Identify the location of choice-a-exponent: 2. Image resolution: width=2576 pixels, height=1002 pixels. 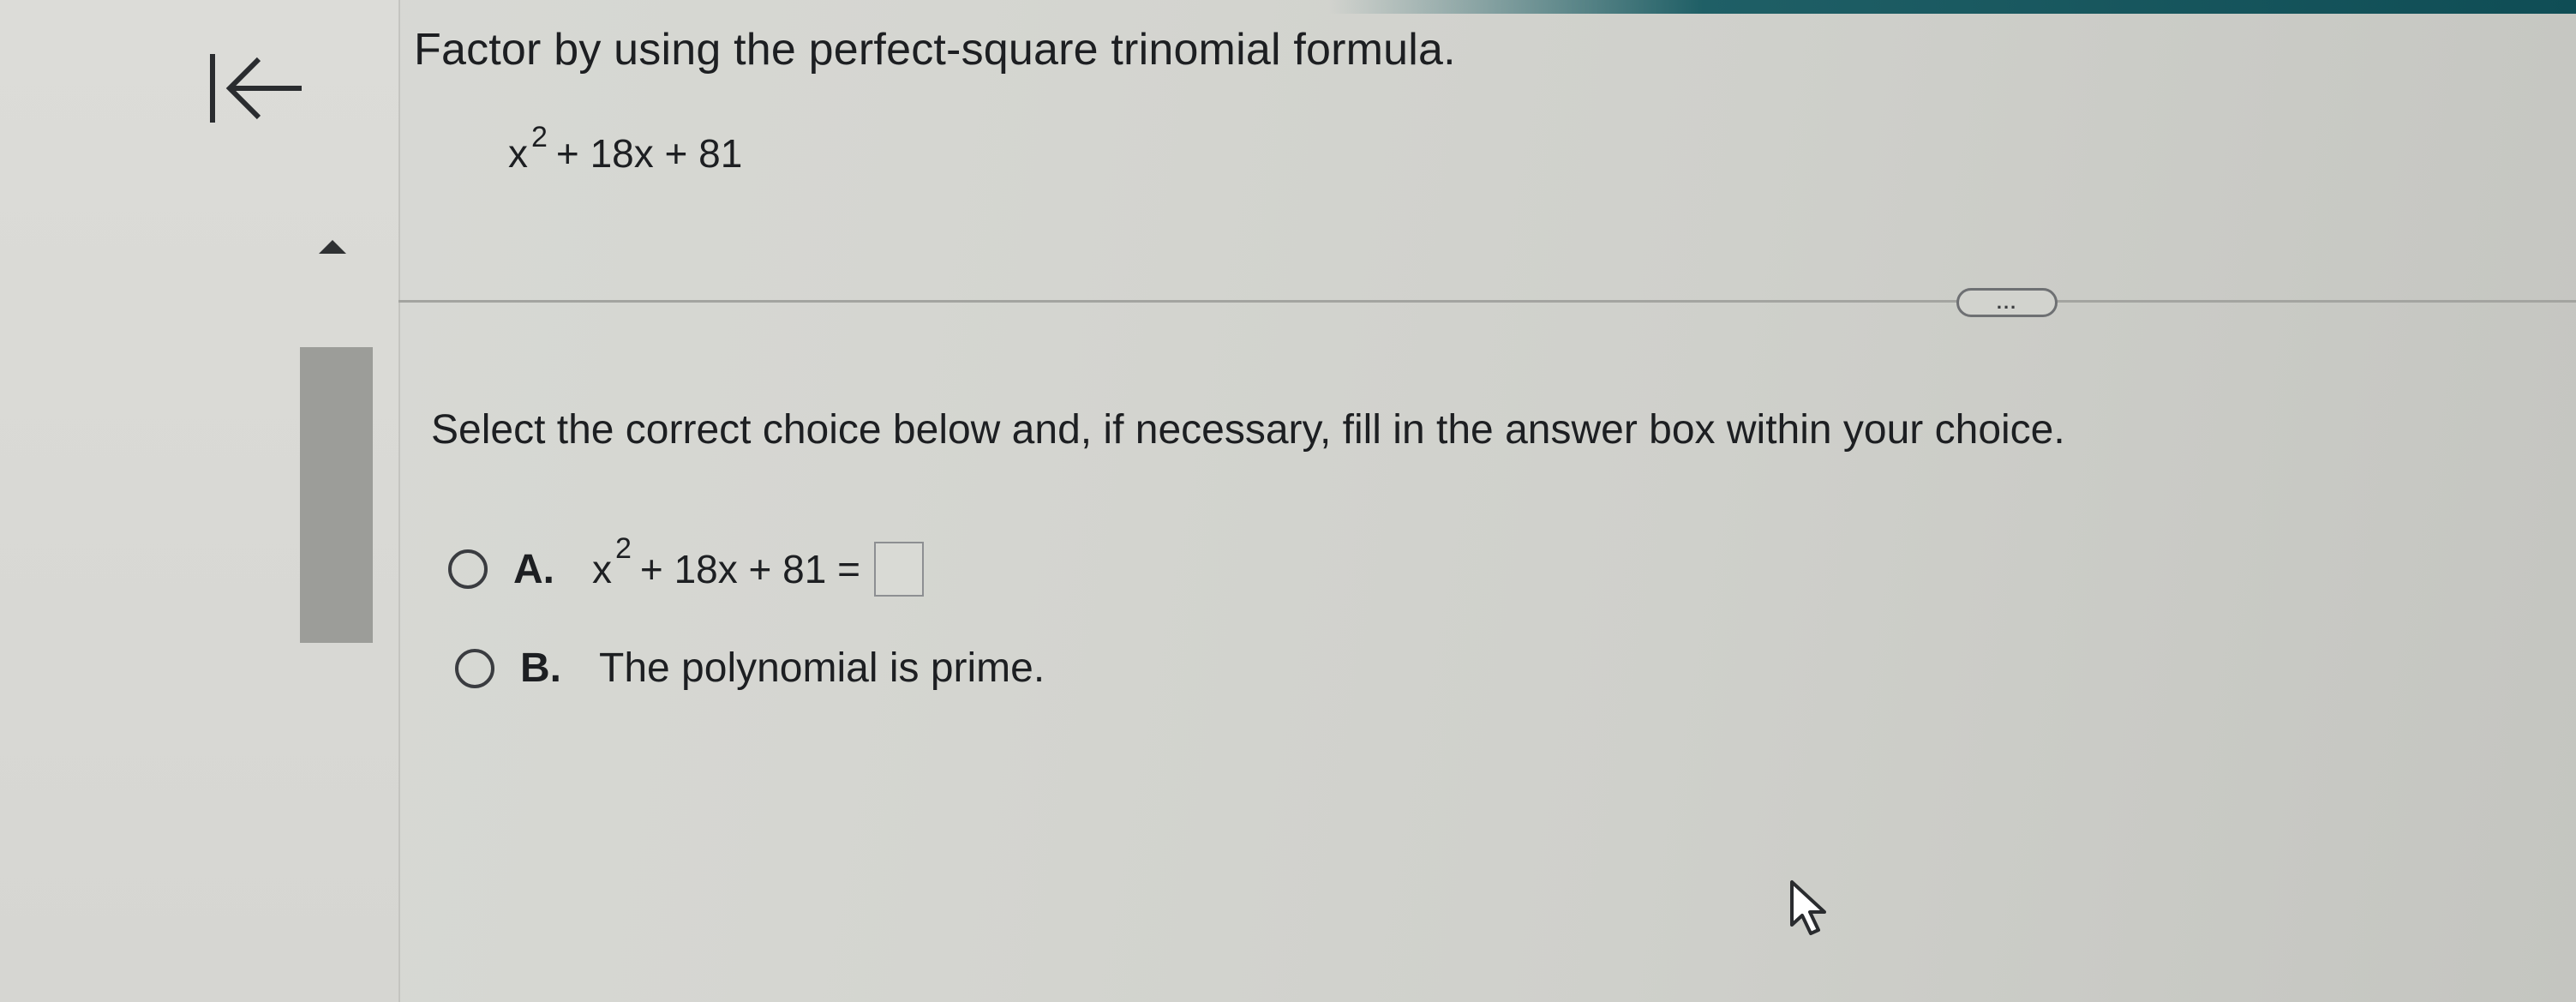
(623, 548).